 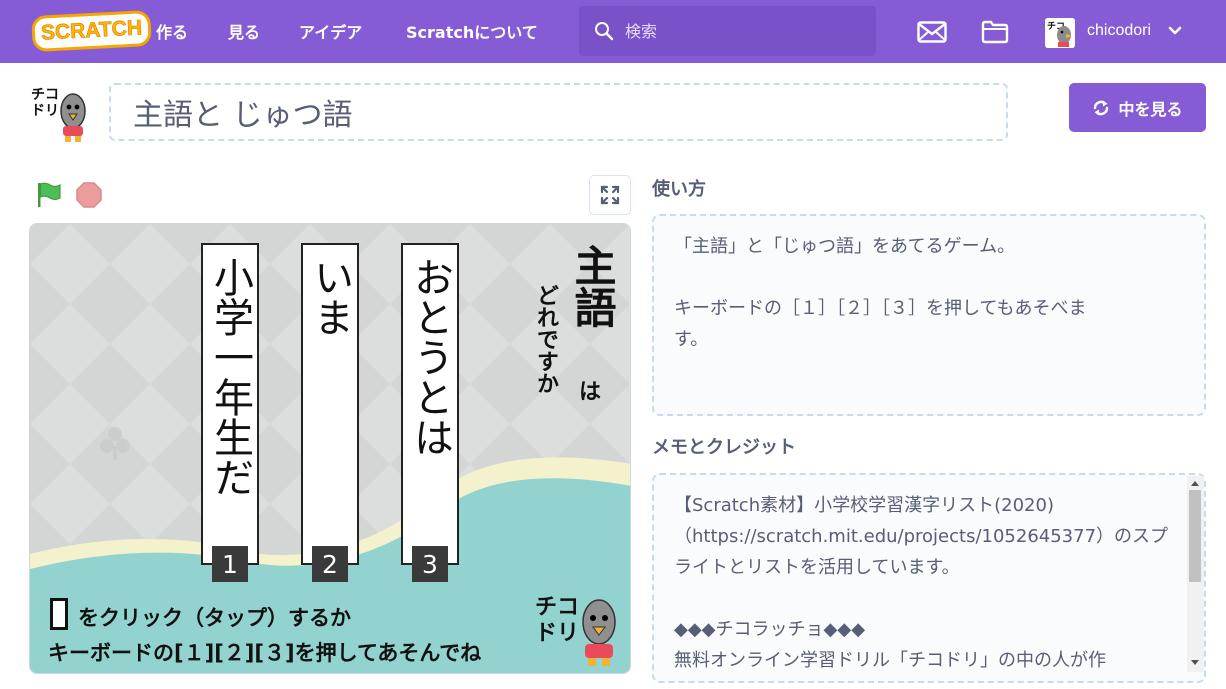 I want to click on notes-line, so click(x=921, y=598).